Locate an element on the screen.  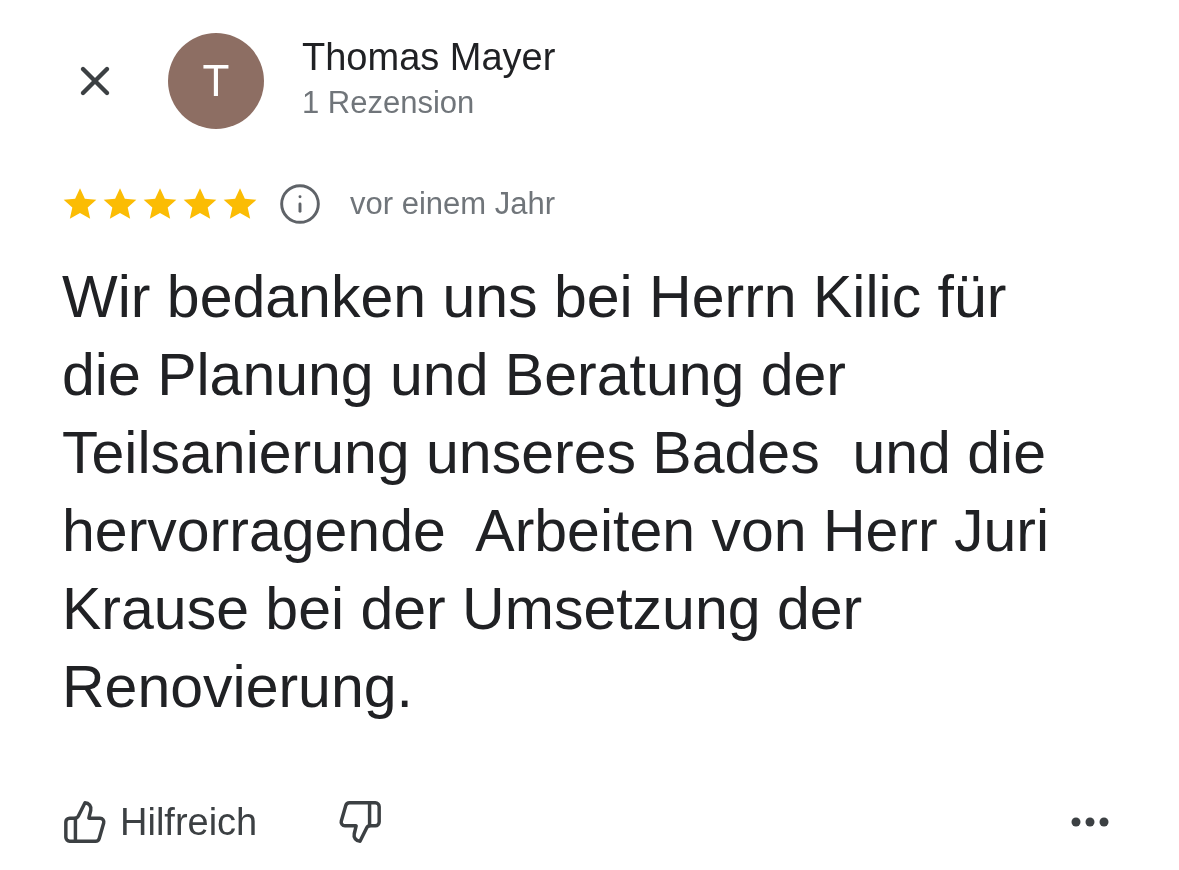
more-icon is located at coordinates (1090, 822).